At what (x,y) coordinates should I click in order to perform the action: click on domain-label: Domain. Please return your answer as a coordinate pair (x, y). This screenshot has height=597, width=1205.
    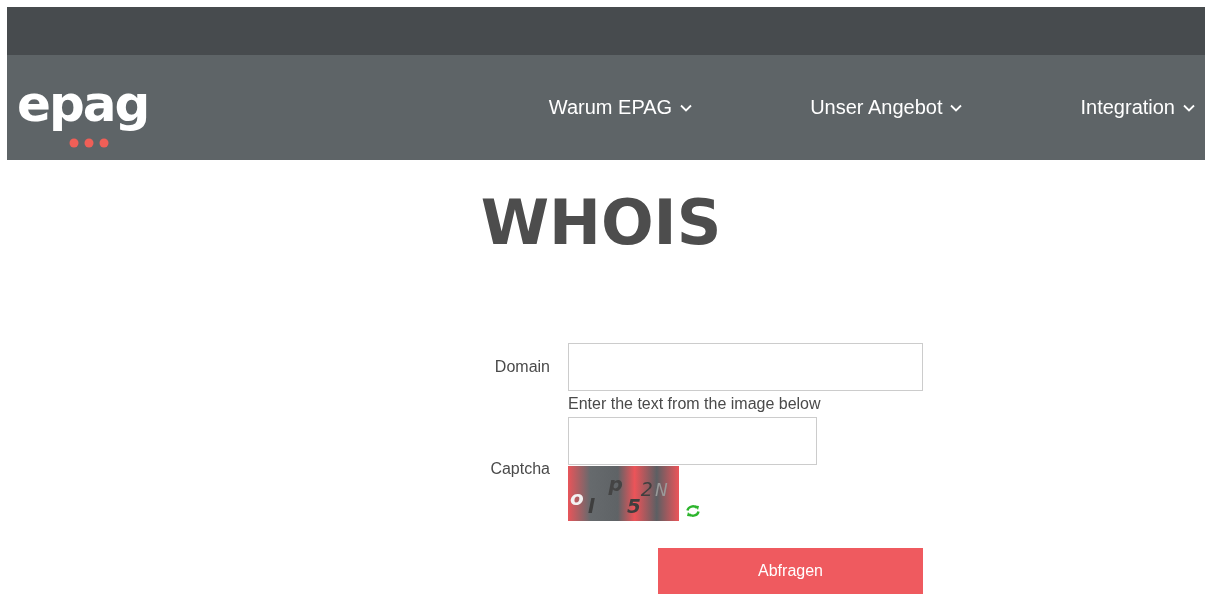
    Looking at the image, I should click on (521, 367).